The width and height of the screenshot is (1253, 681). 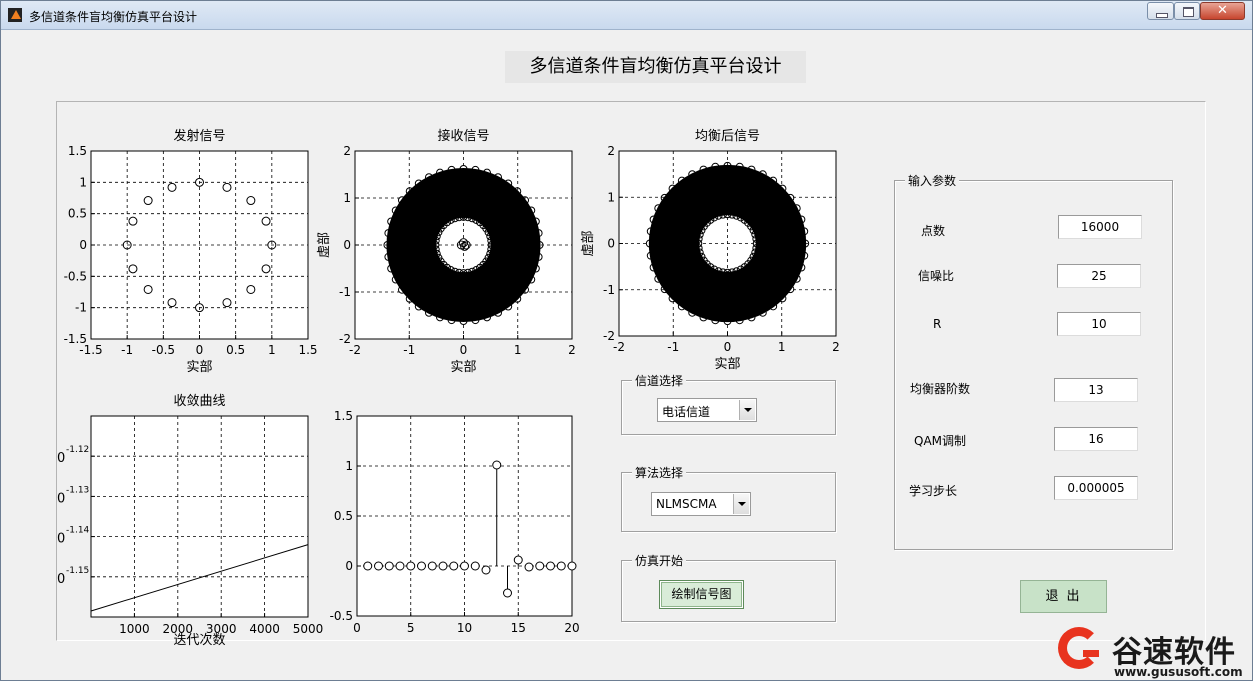 I want to click on channel-select: 电话信道, so click(x=707, y=410).